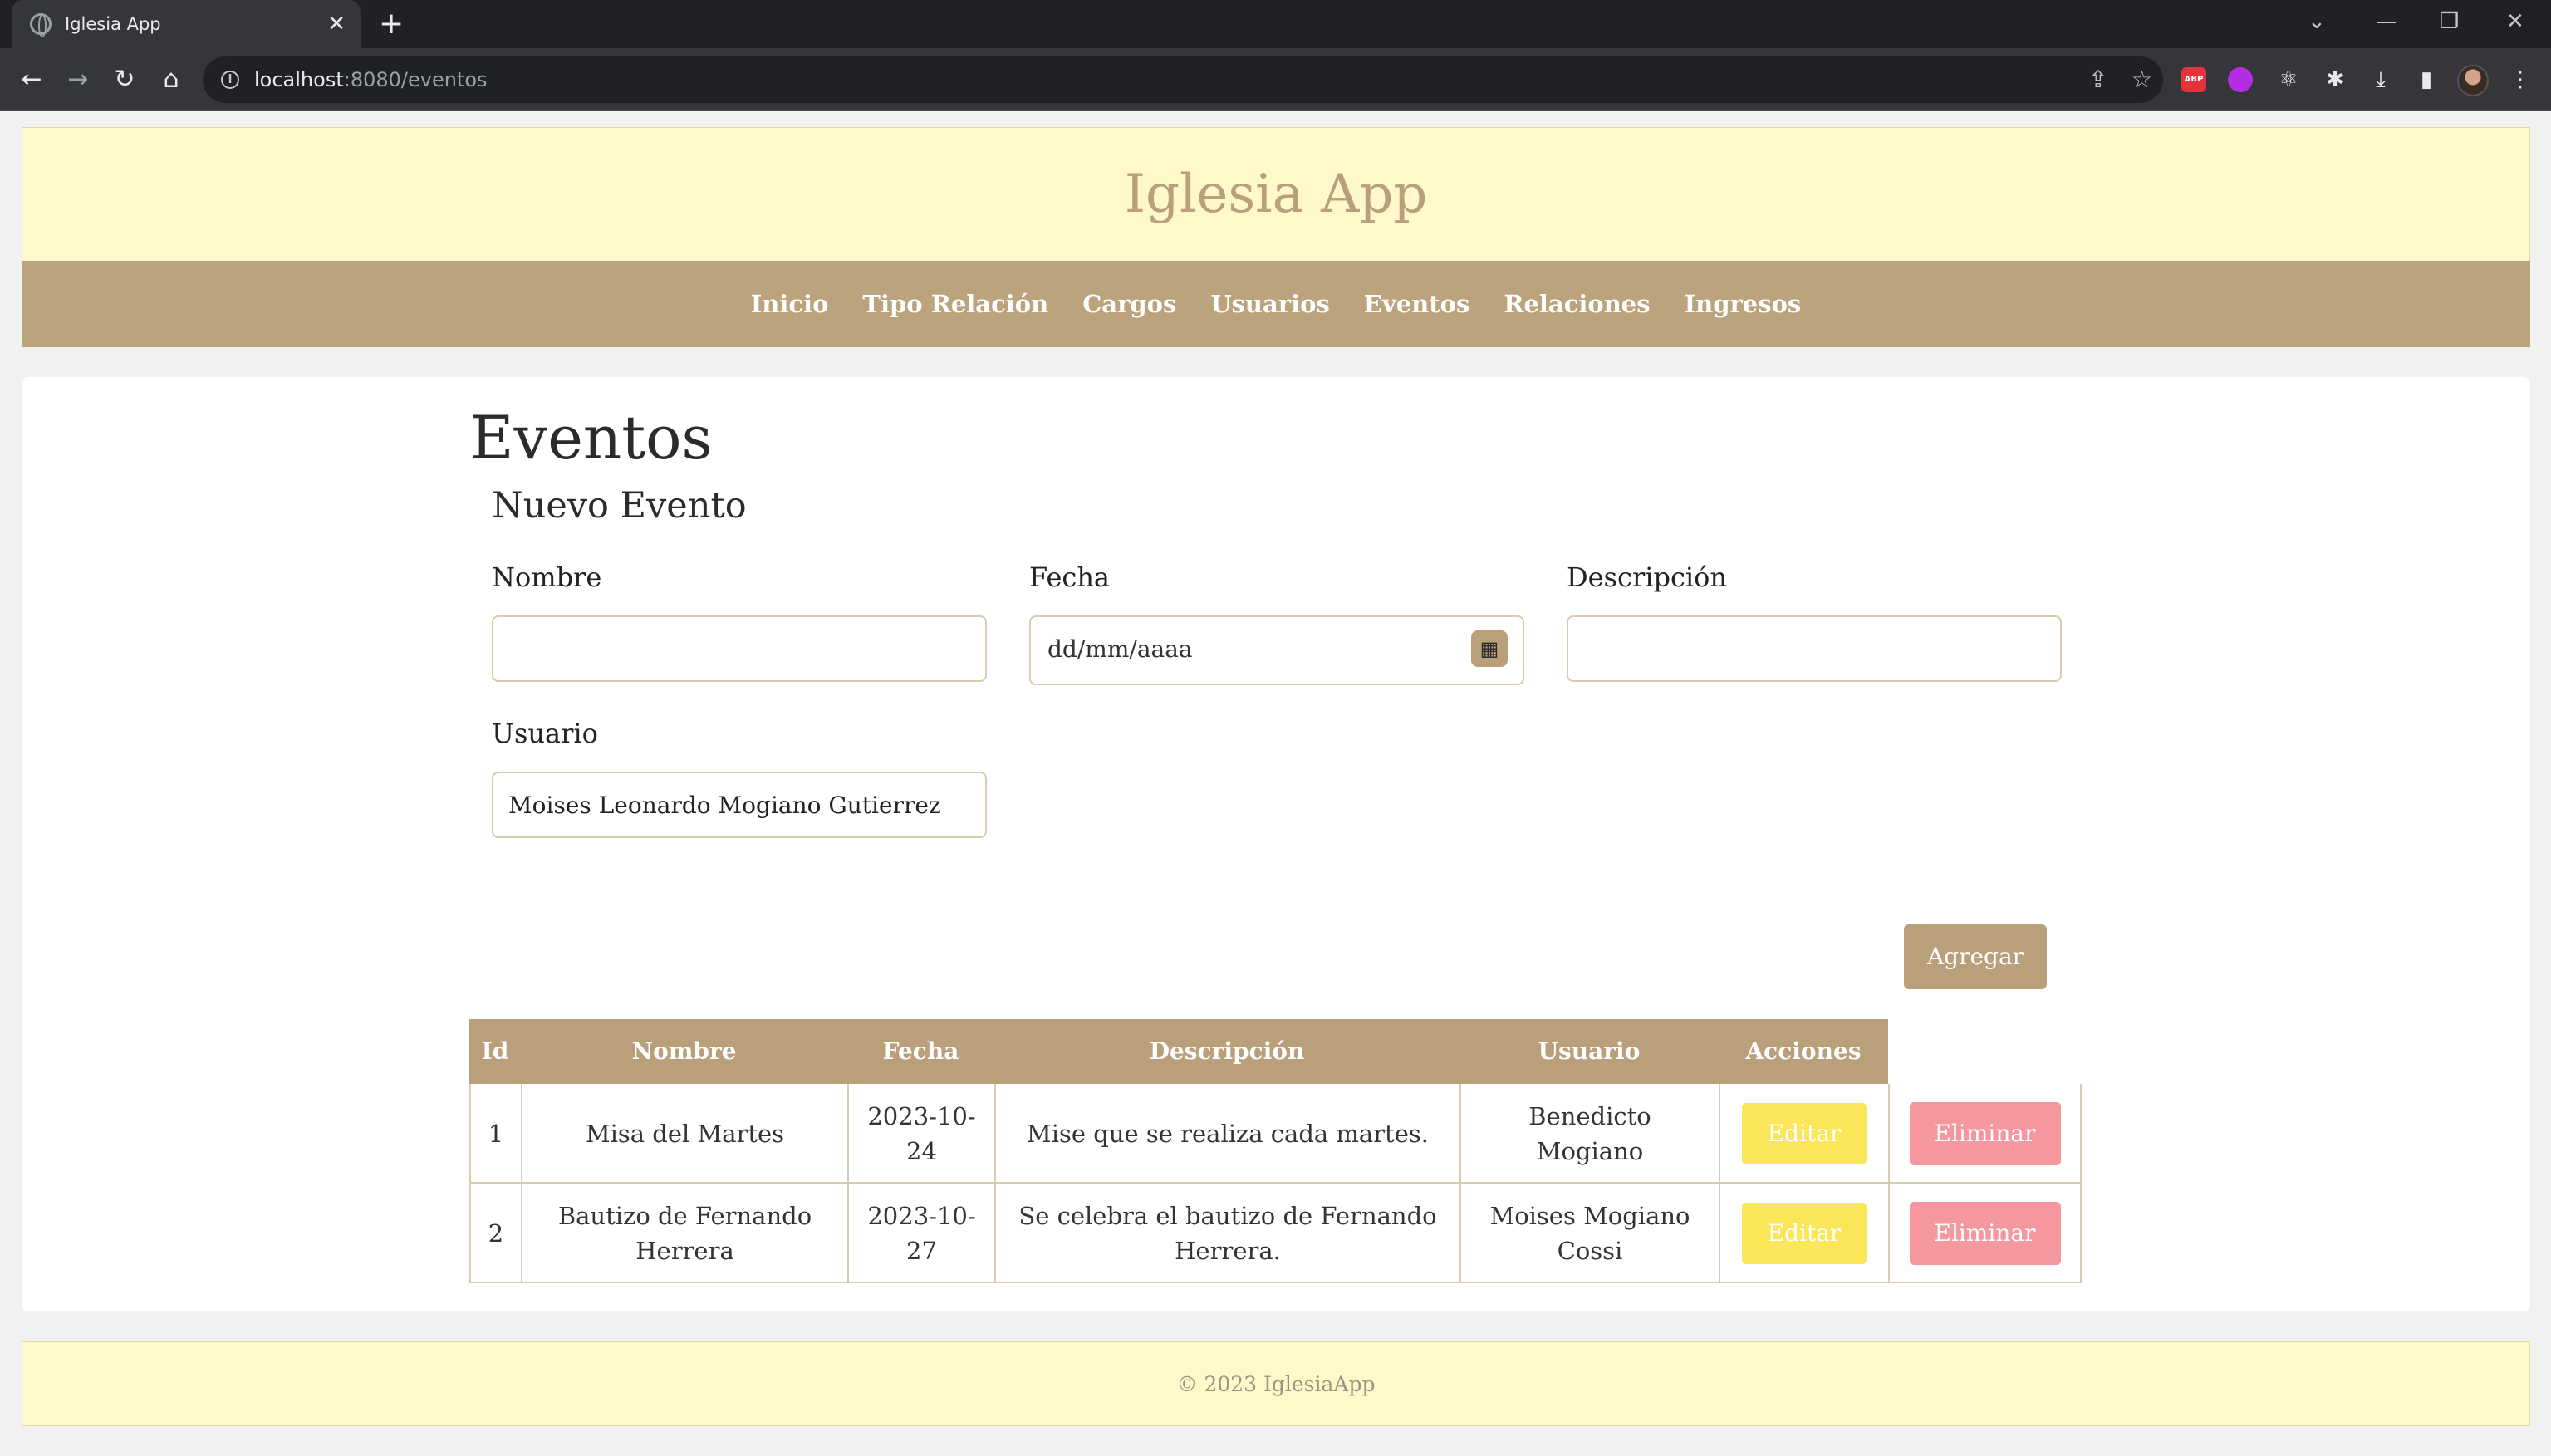 The height and width of the screenshot is (1456, 2551). What do you see at coordinates (171, 79) in the screenshot?
I see `home-icon: ⌂` at bounding box center [171, 79].